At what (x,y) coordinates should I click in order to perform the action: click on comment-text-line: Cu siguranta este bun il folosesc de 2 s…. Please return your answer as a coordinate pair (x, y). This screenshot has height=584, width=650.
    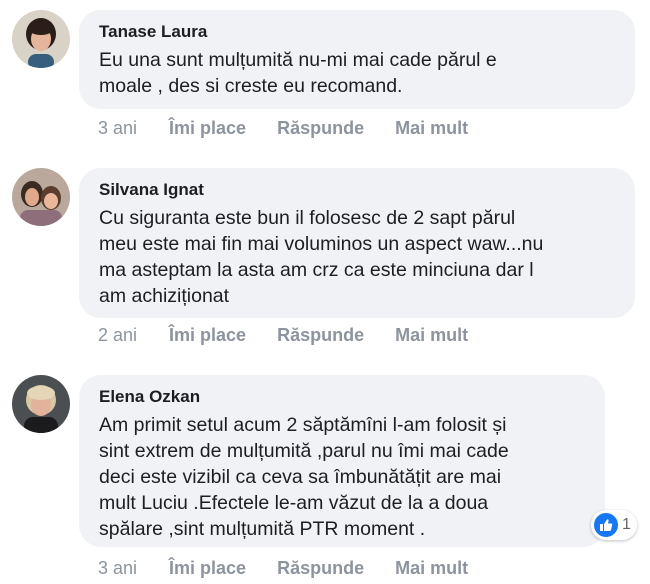
    Looking at the image, I should click on (307, 218).